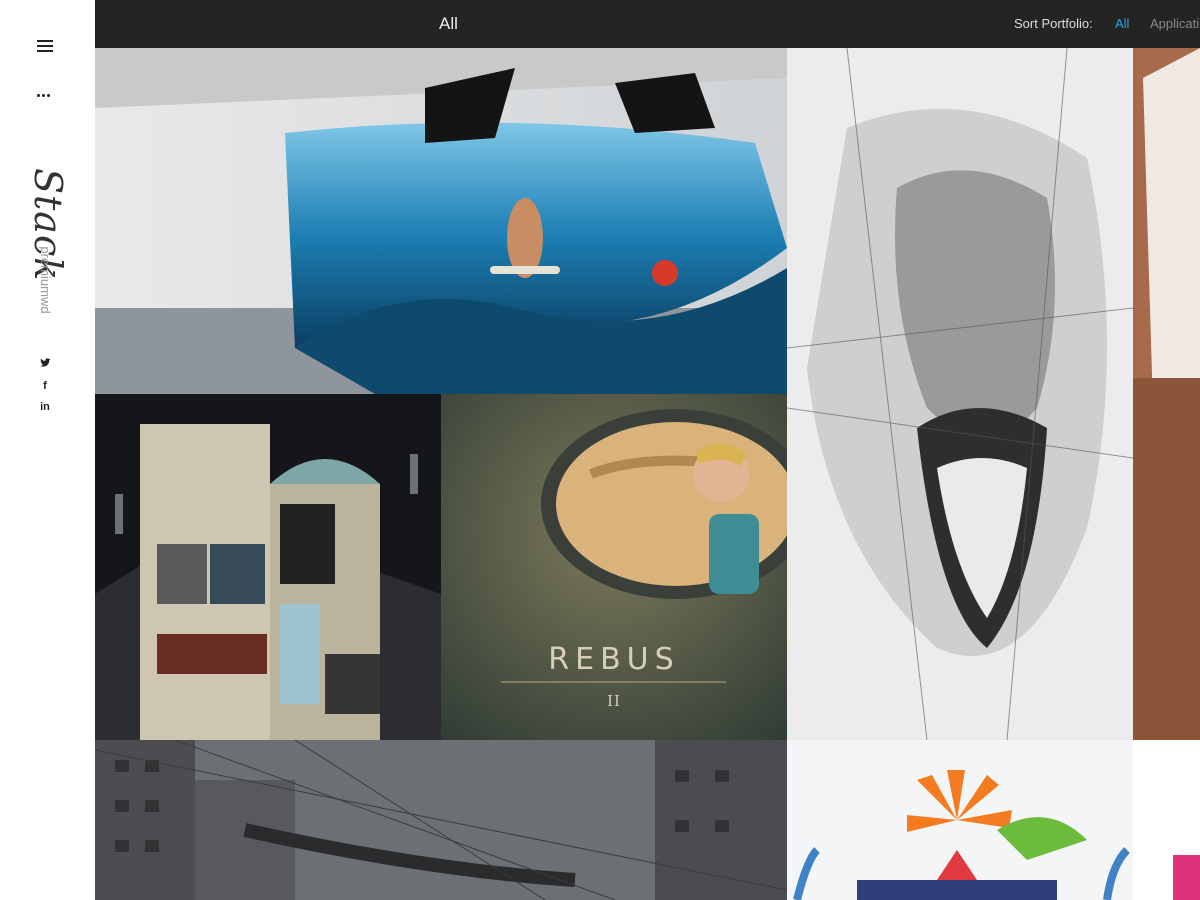 The height and width of the screenshot is (900, 1200). Describe the element at coordinates (1053, 23) in the screenshot. I see `sort-portfolio-label: Sort Portfolio:` at that location.